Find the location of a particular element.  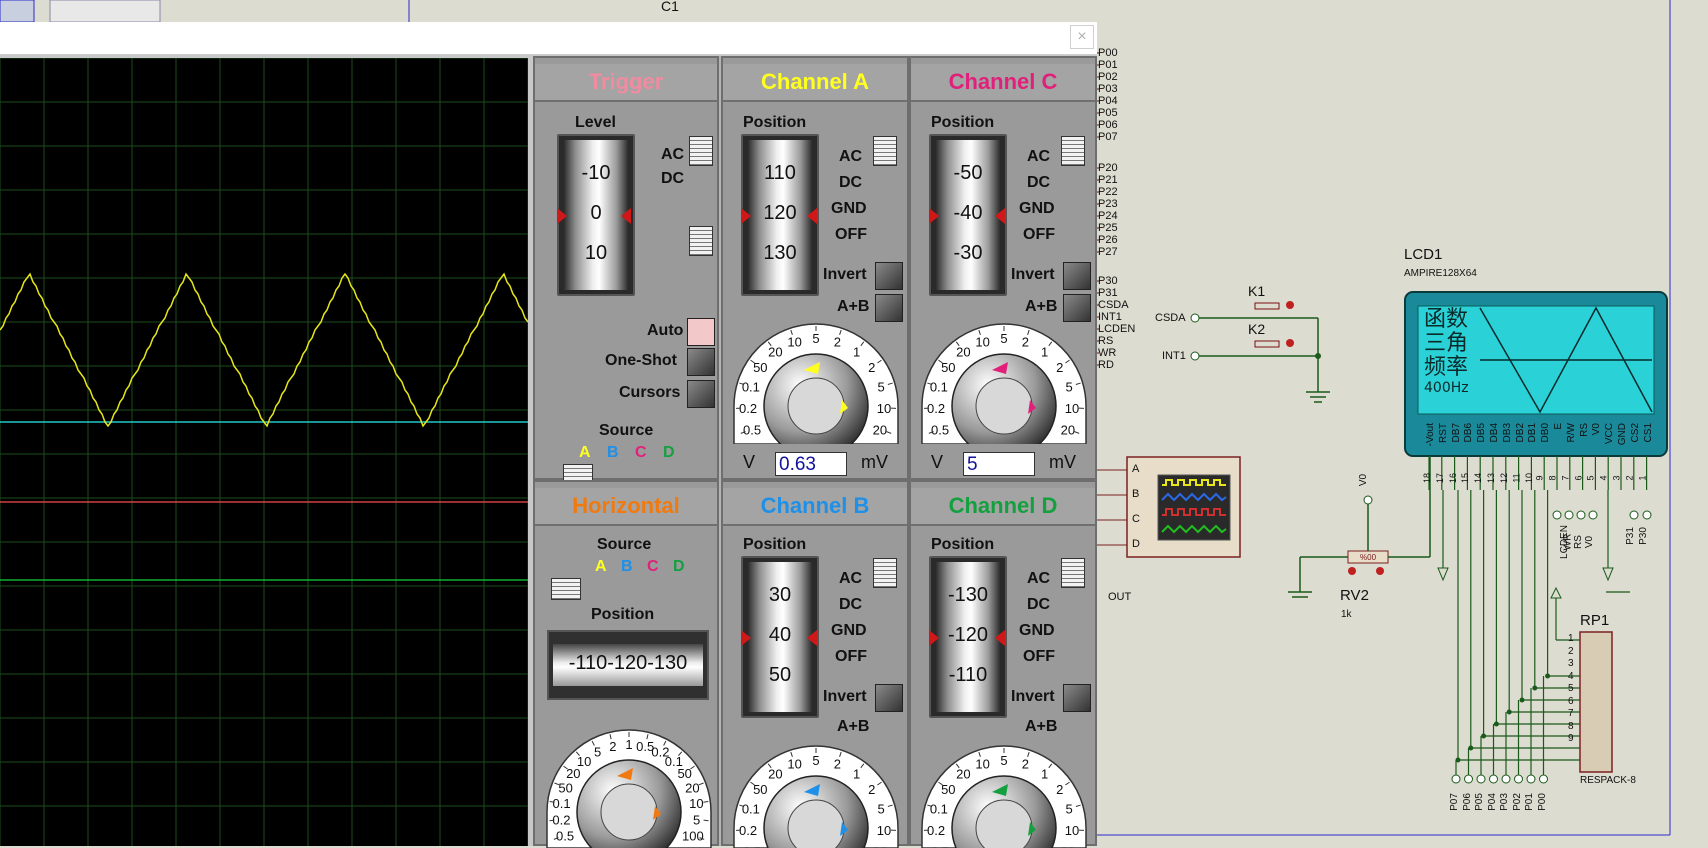

channel-a-tick-1: 110 is located at coordinates (780, 173).